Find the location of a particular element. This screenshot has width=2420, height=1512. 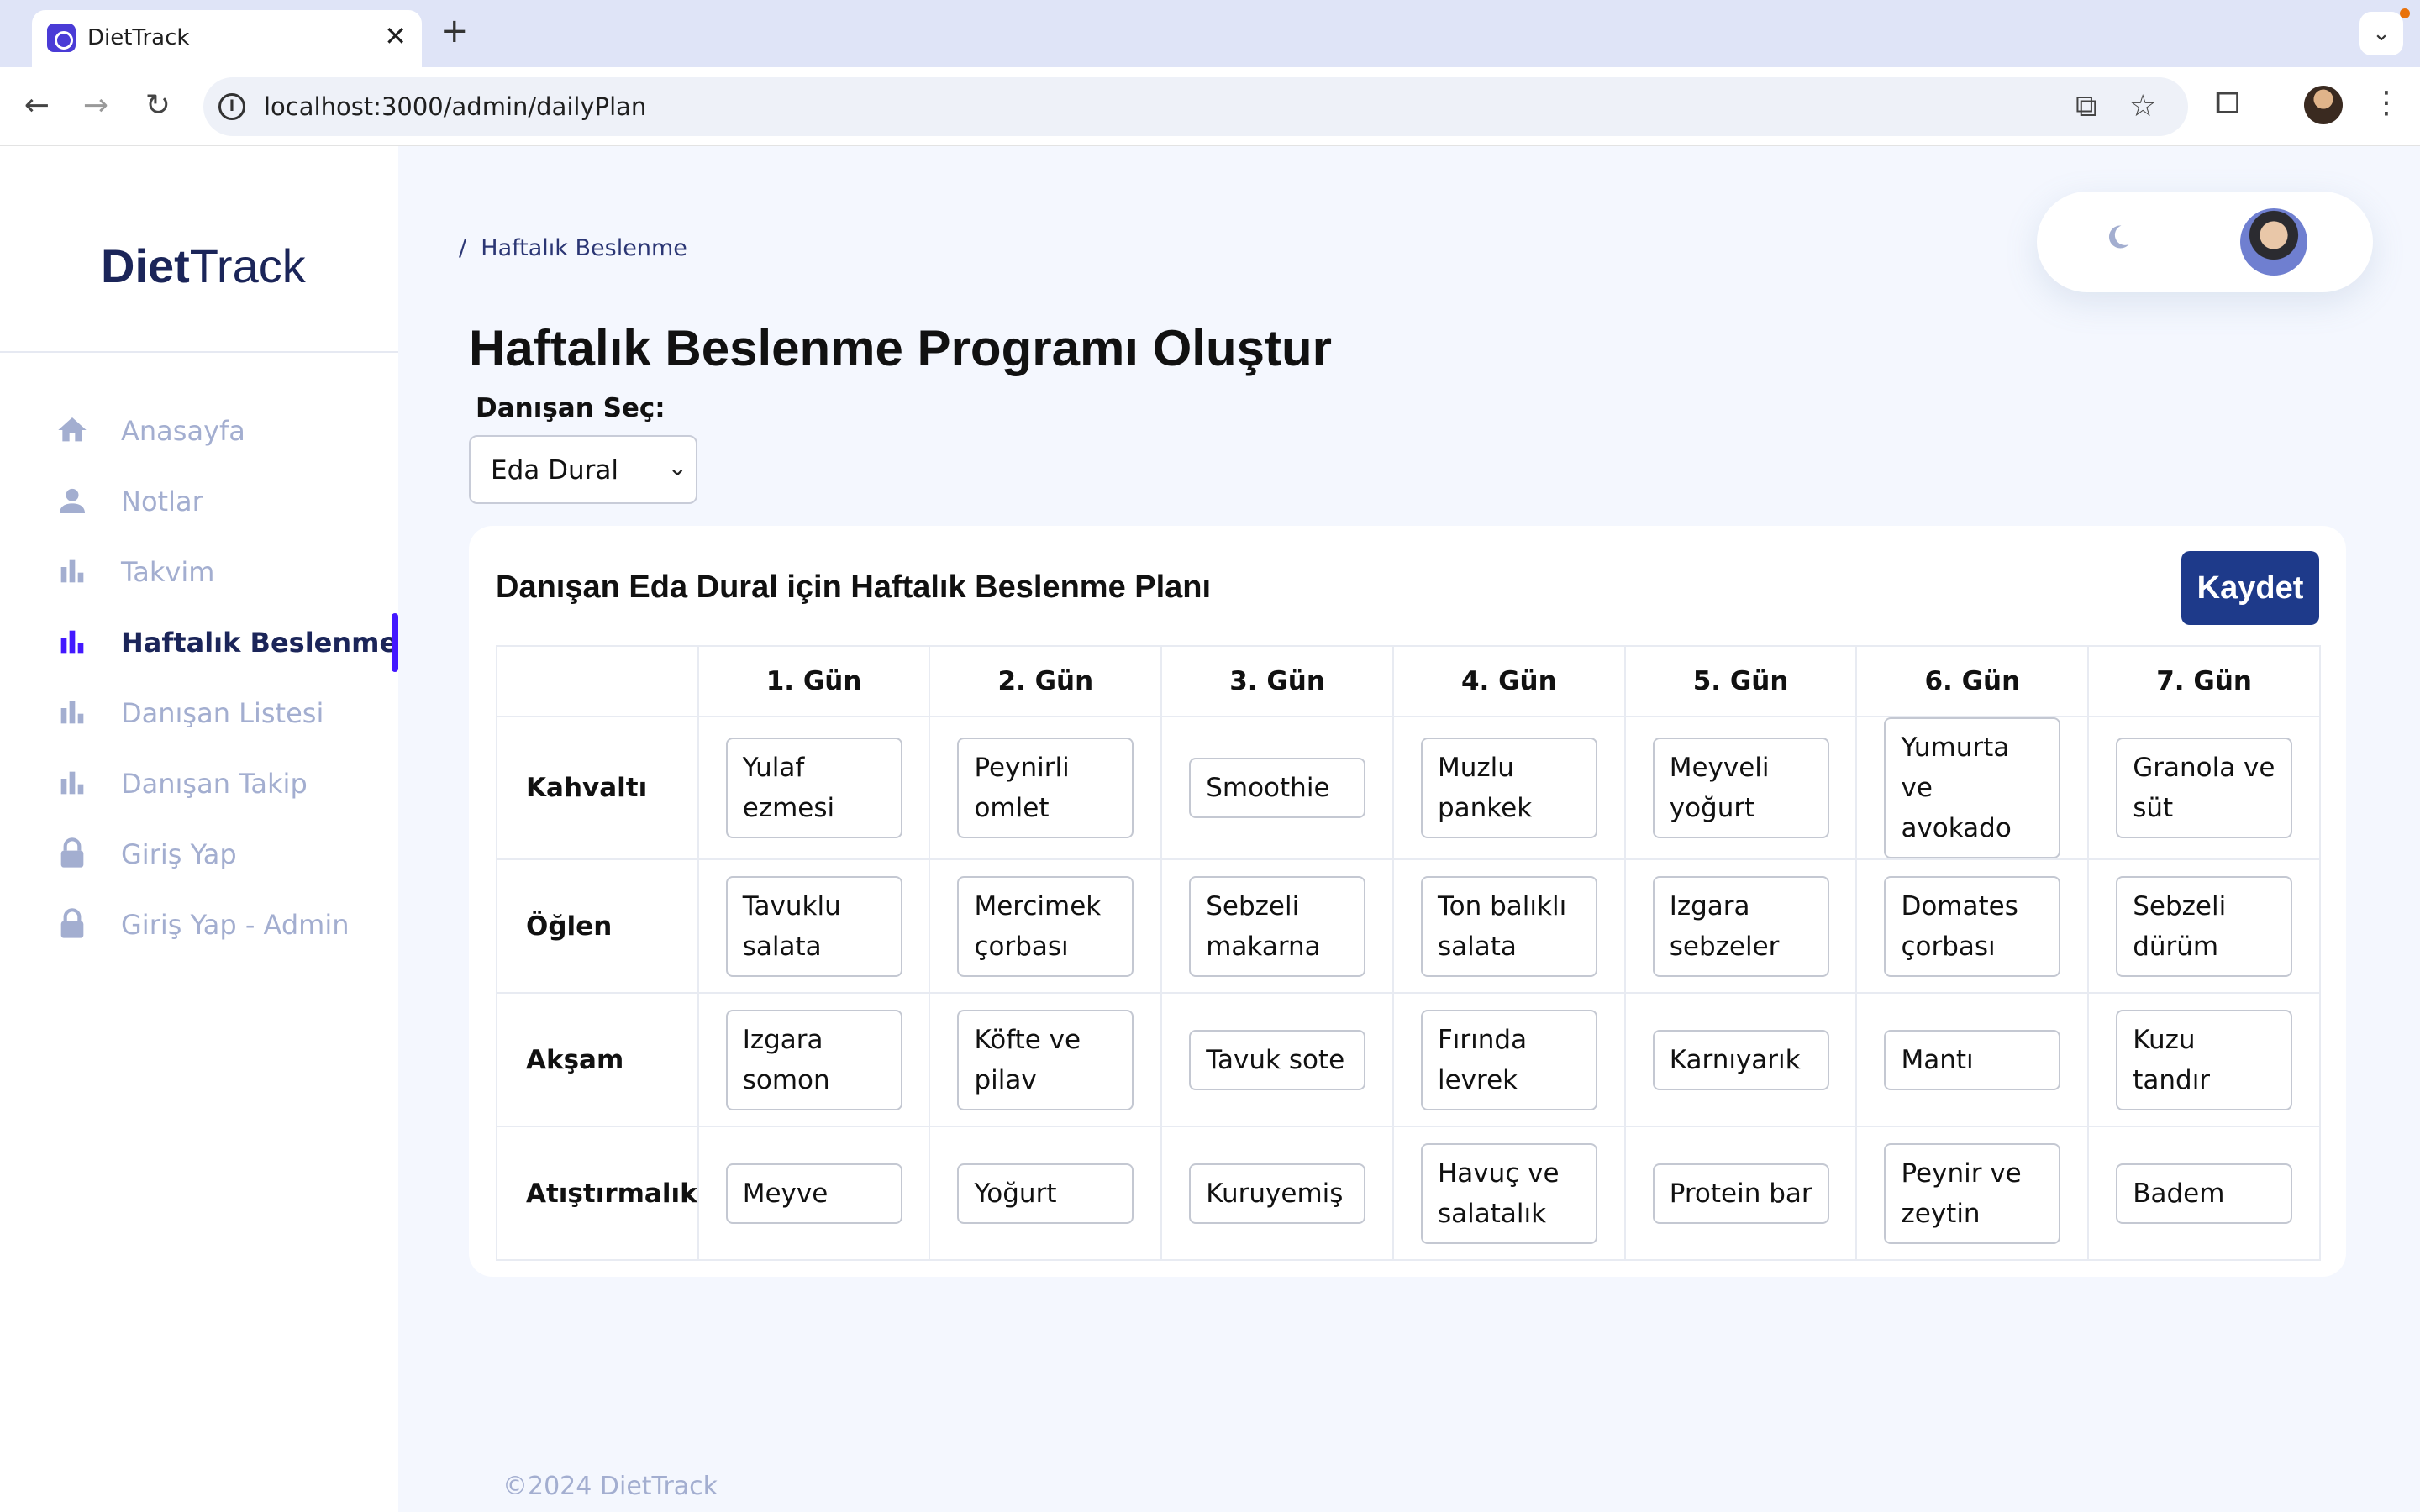

translate-icon: ⧉ is located at coordinates (2086, 106).